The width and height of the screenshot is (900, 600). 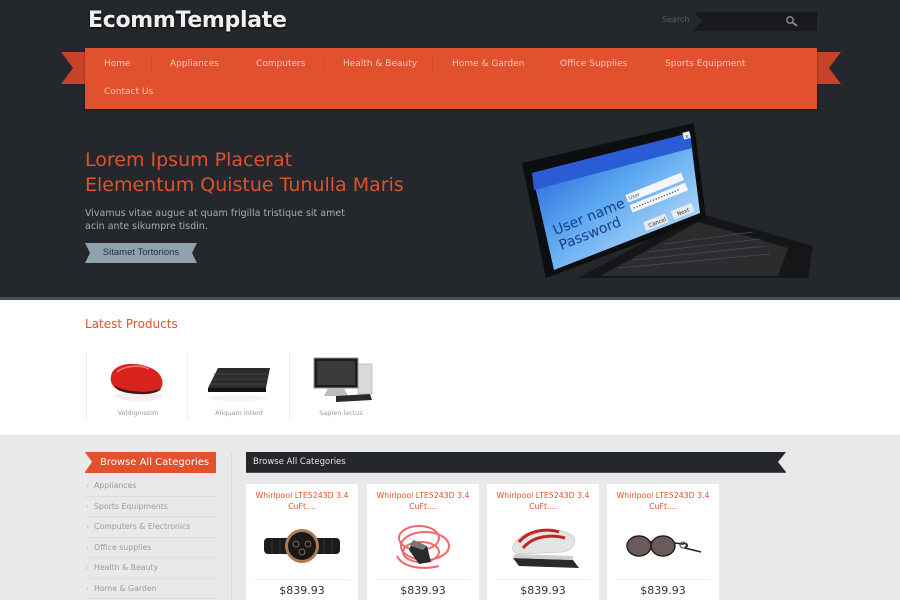 I want to click on nav-item-health-beauty: Health & Beauty, so click(x=380, y=64).